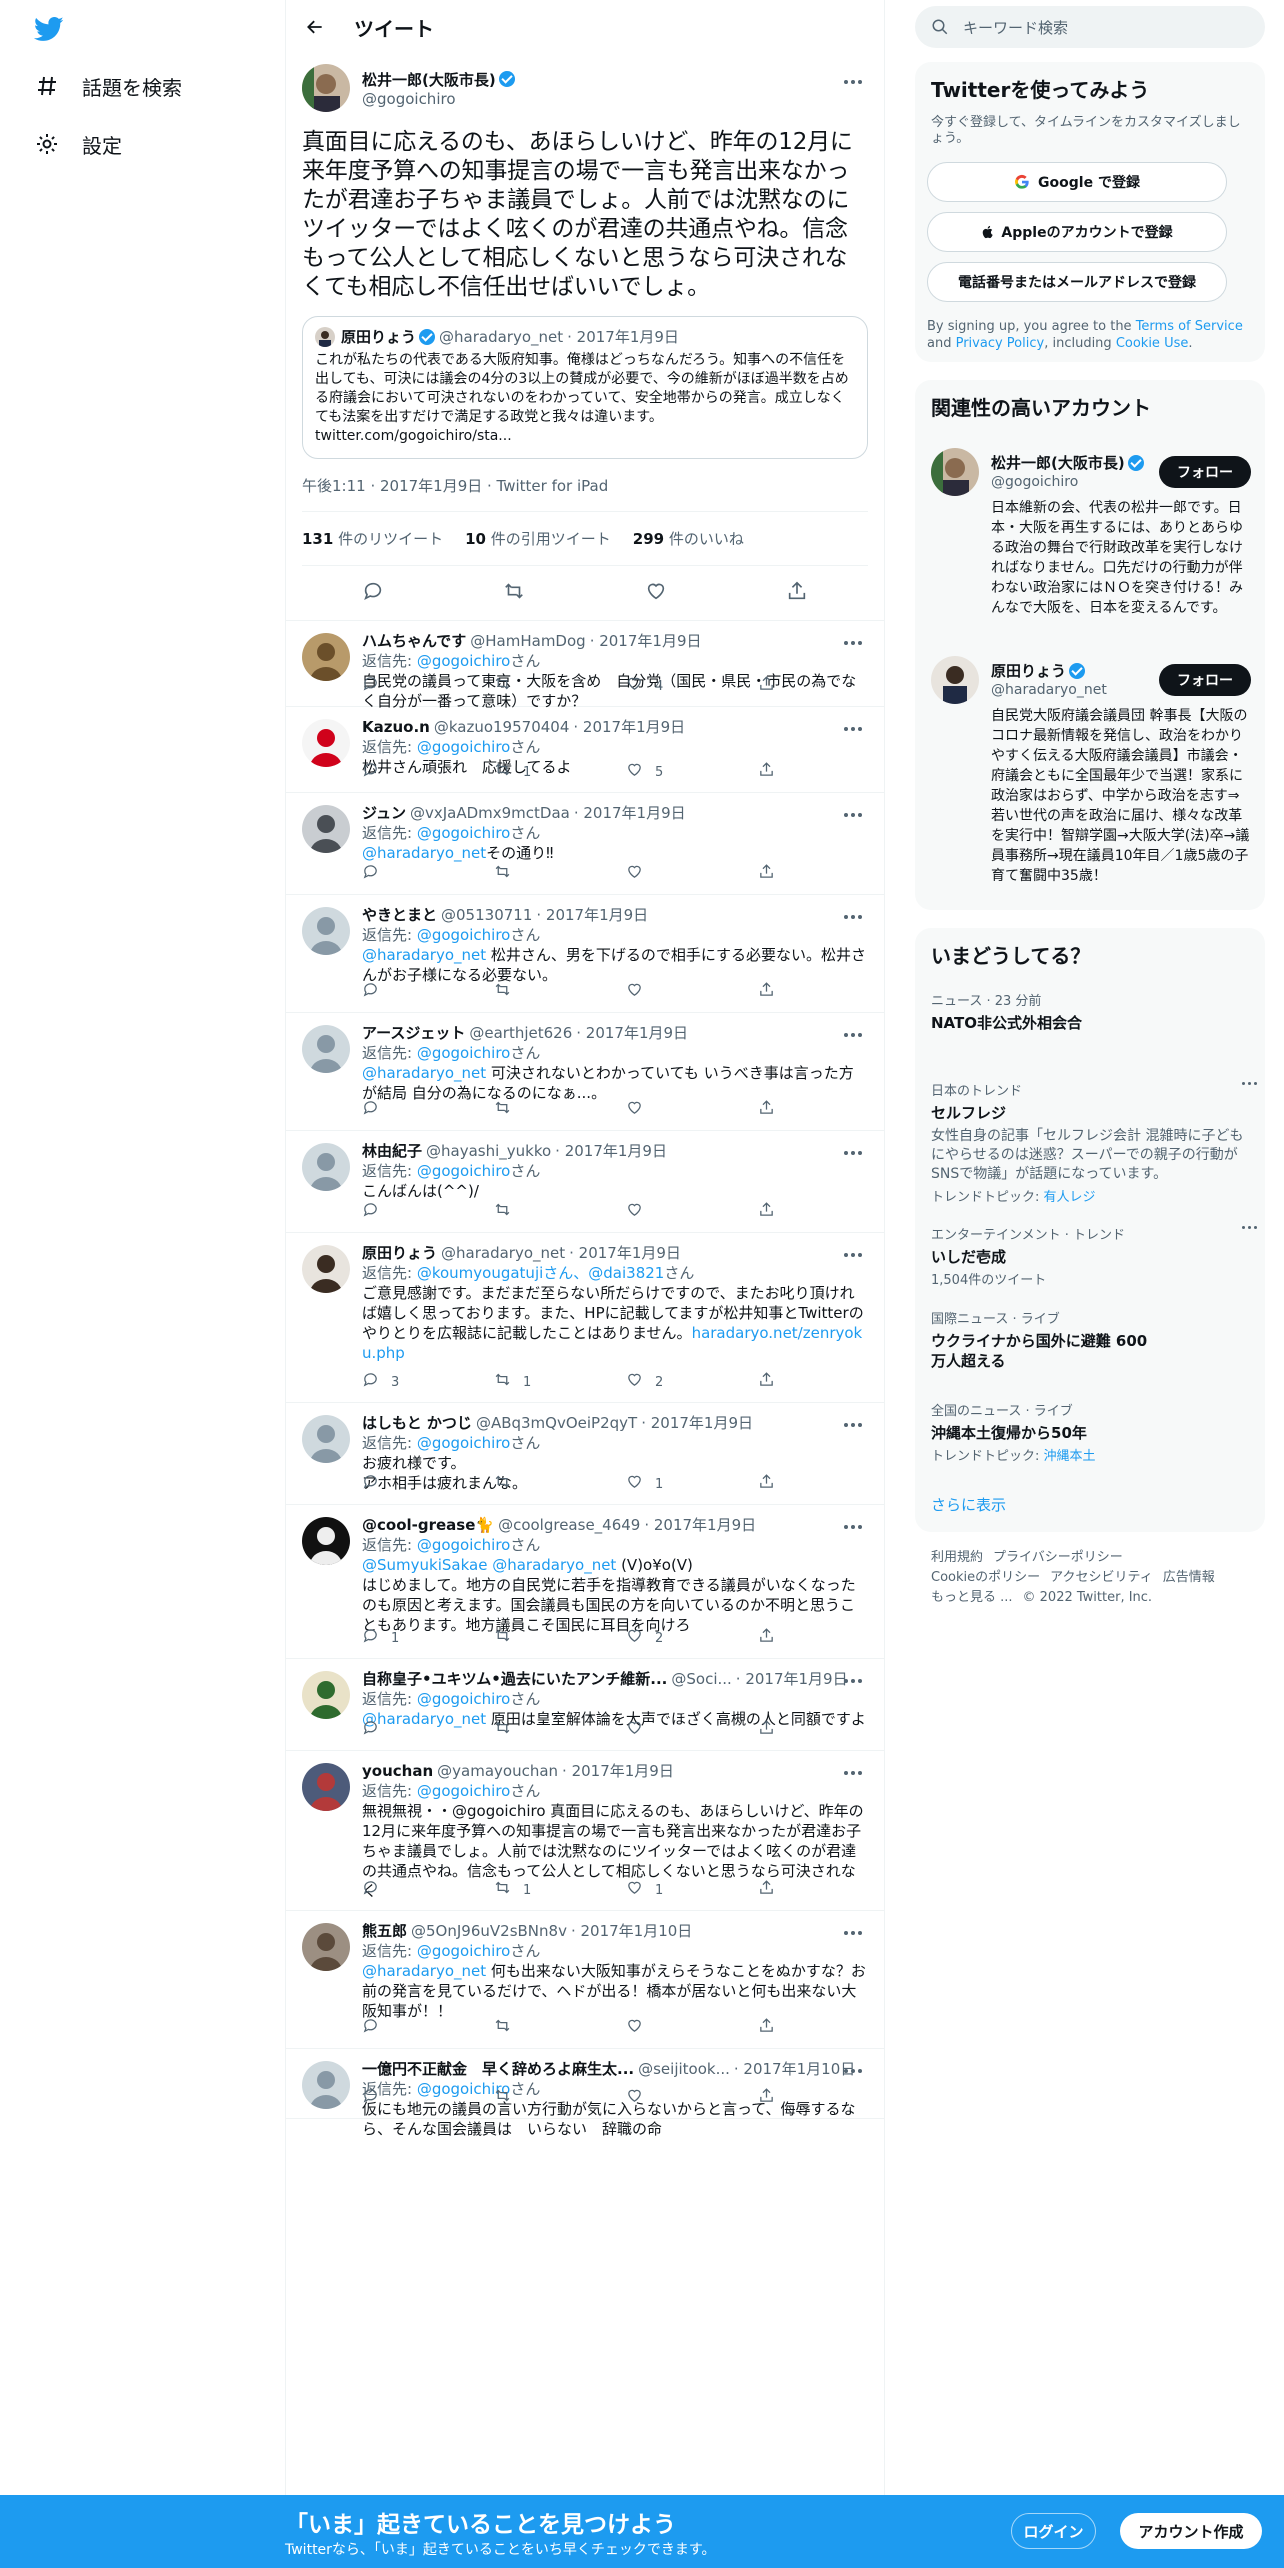 Image resolution: width=1284 pixels, height=2568 pixels. I want to click on twitter-logo-icon, so click(48, 29).